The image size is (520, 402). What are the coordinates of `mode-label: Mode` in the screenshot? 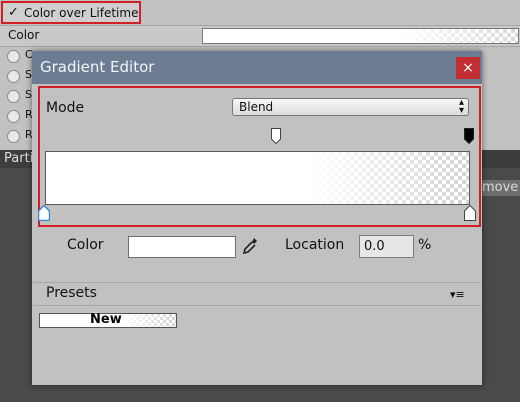 It's located at (65, 108).